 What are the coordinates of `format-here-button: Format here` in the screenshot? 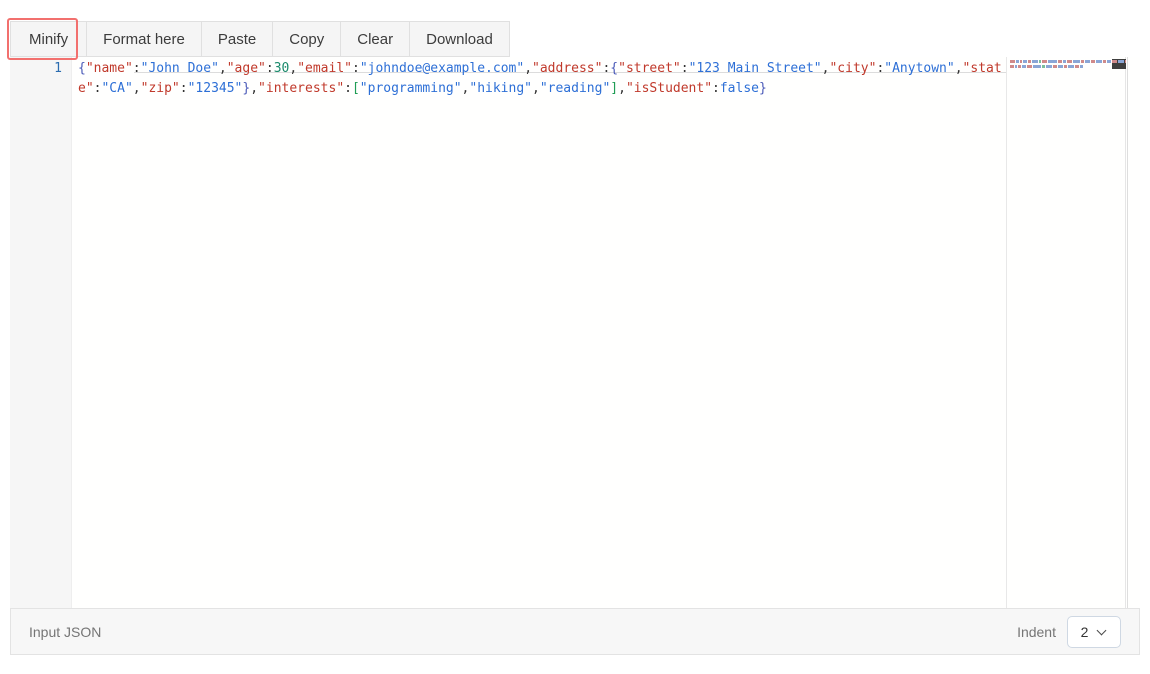 It's located at (144, 39).